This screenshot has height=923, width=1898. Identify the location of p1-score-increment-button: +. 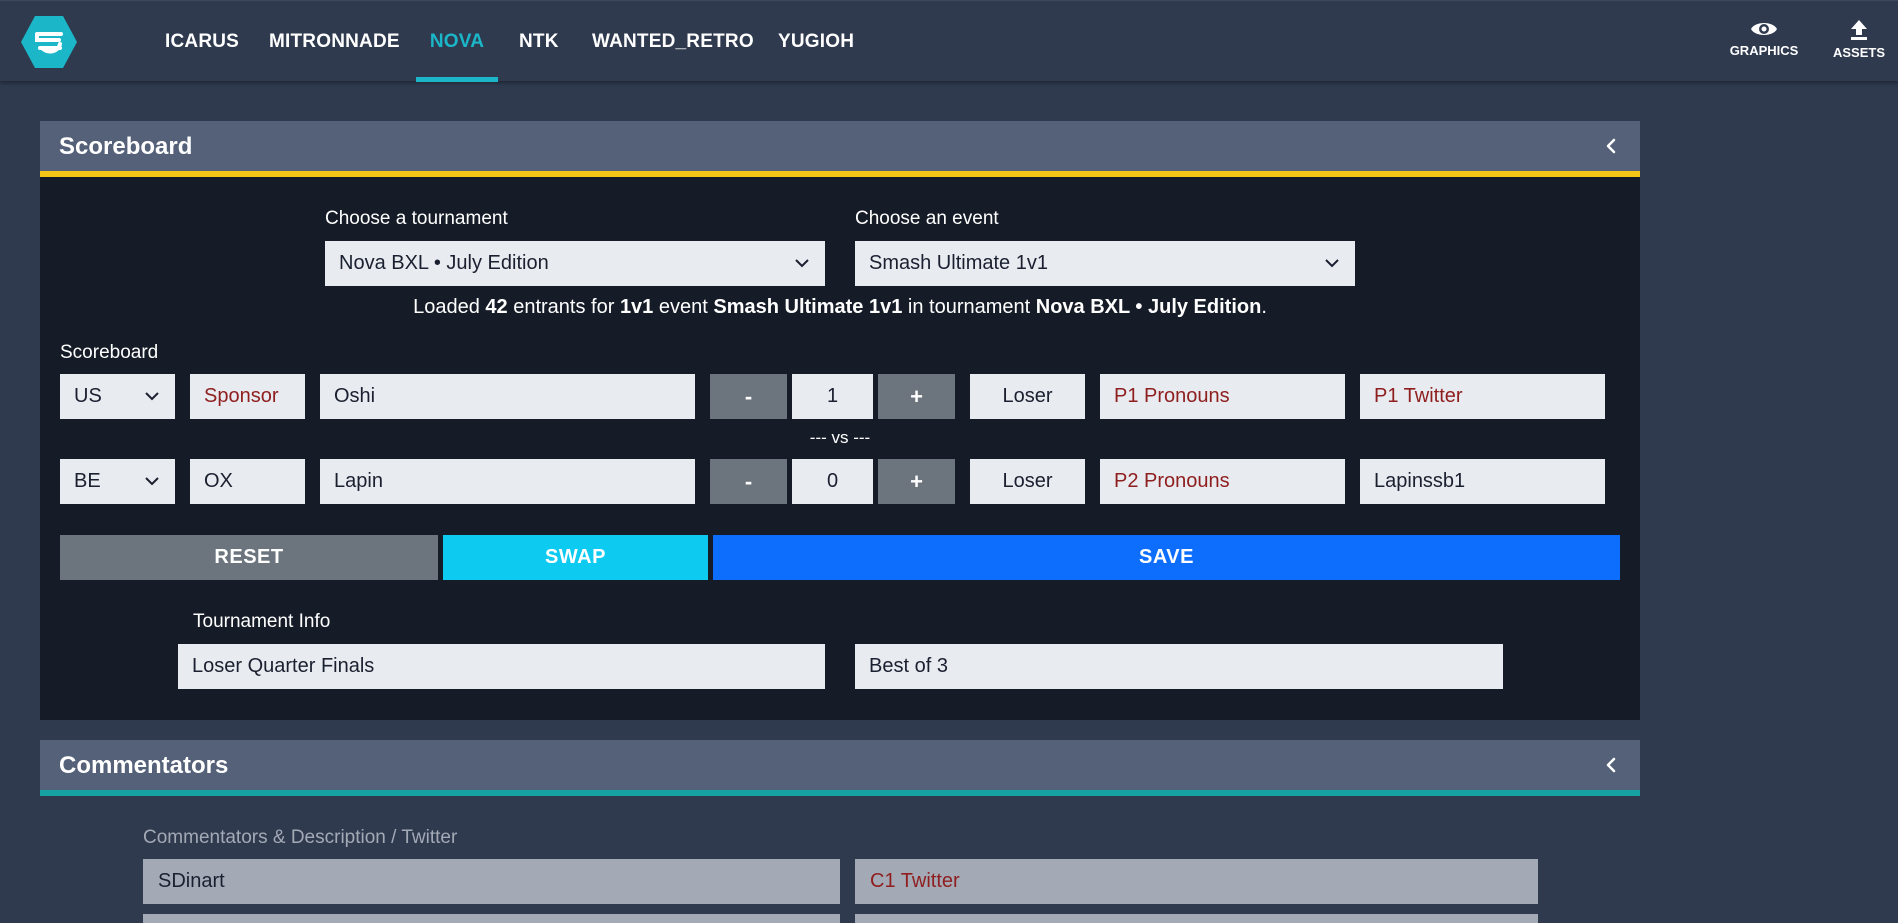
(916, 396).